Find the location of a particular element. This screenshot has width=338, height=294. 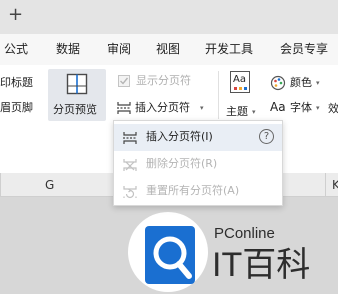

font-icon: Aa is located at coordinates (278, 107).